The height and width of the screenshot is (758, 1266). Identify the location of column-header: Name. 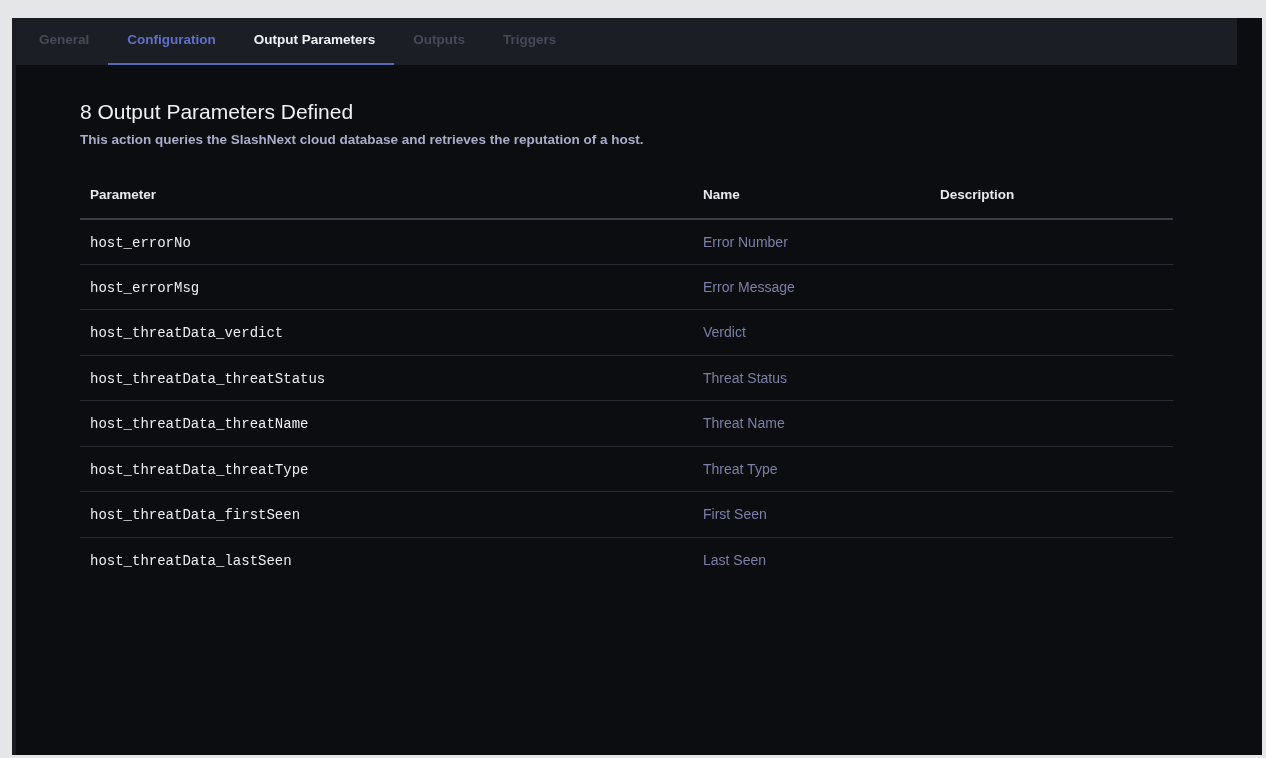
(811, 199).